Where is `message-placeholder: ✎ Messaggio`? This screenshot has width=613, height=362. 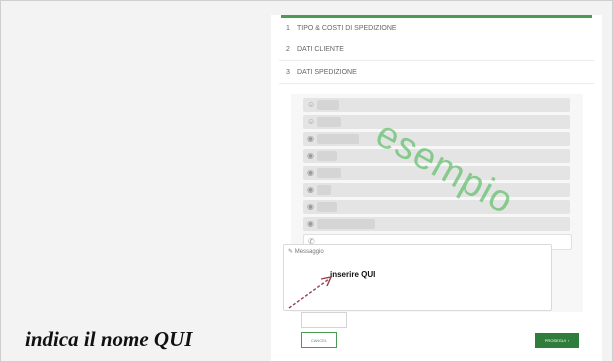
message-placeholder: ✎ Messaggio is located at coordinates (306, 251).